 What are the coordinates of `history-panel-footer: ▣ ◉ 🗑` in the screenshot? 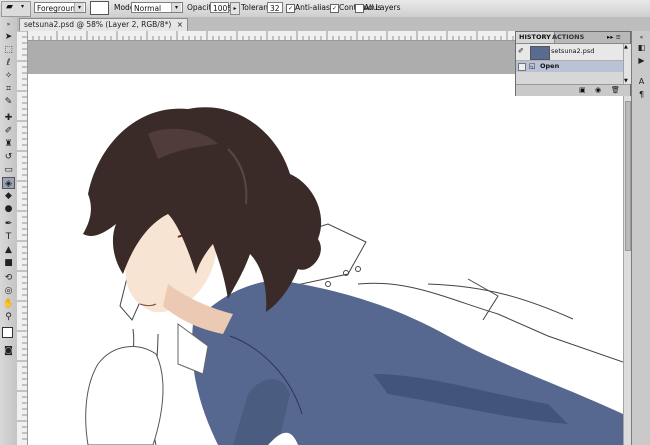 It's located at (573, 90).